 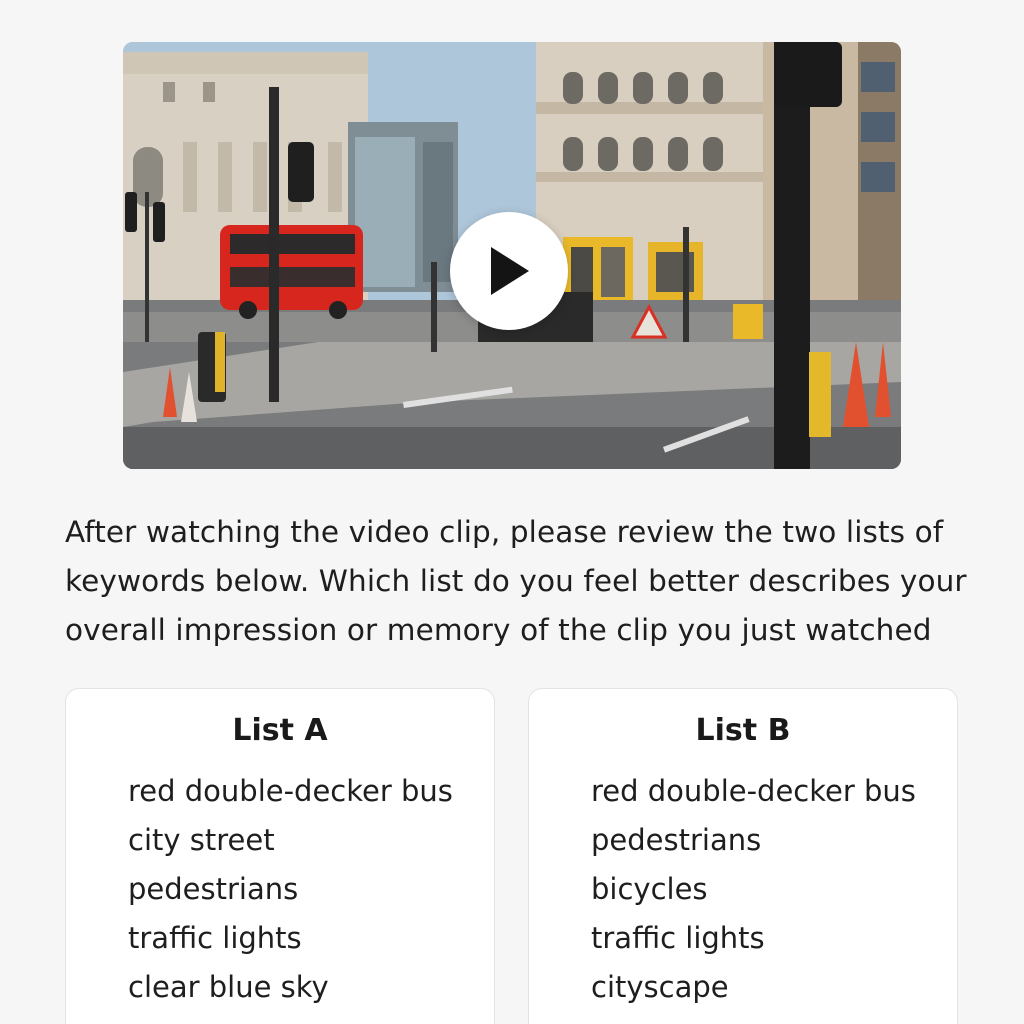 I want to click on list-item: city street, so click(x=201, y=840).